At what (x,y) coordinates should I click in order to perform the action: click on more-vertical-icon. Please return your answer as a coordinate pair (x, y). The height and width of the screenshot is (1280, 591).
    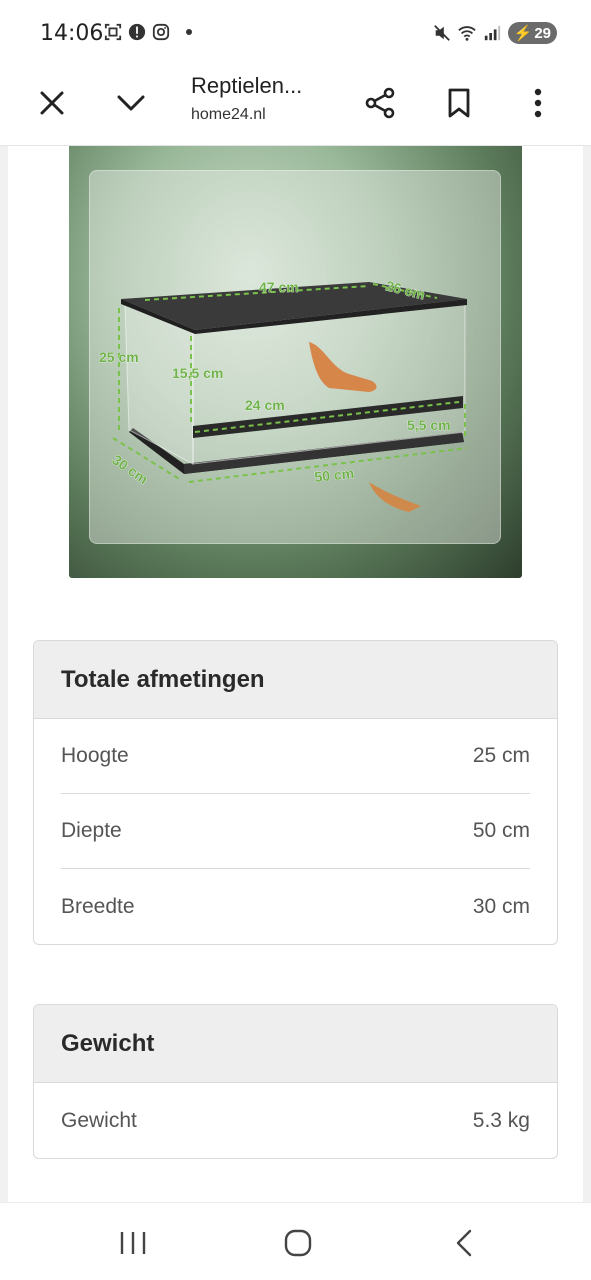
    Looking at the image, I should click on (538, 103).